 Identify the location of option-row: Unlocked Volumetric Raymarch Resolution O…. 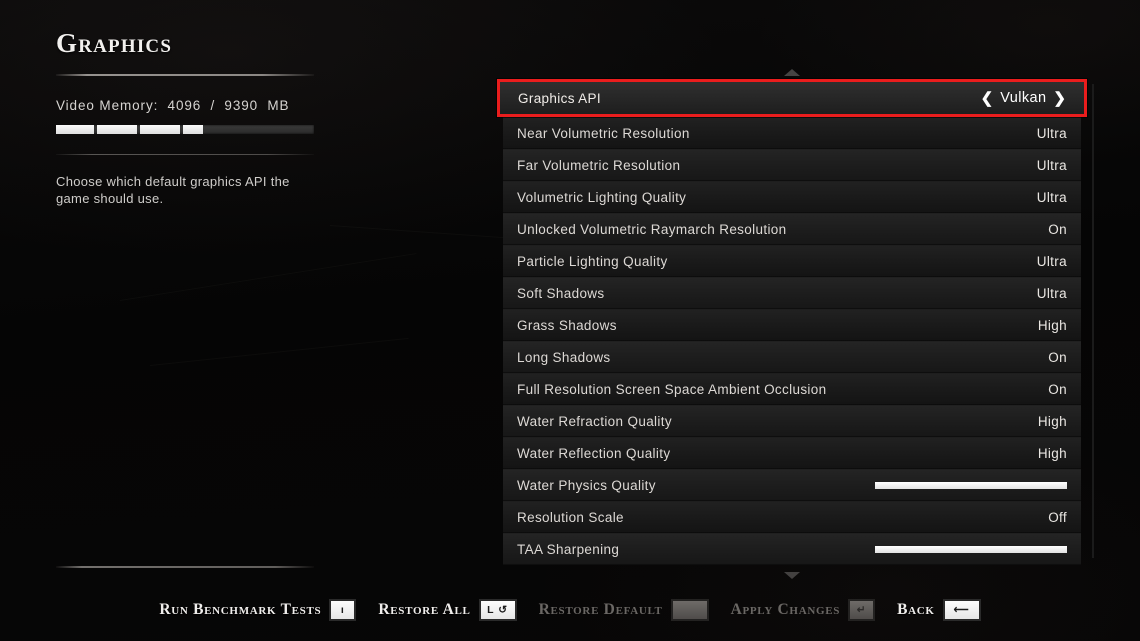
(792, 229).